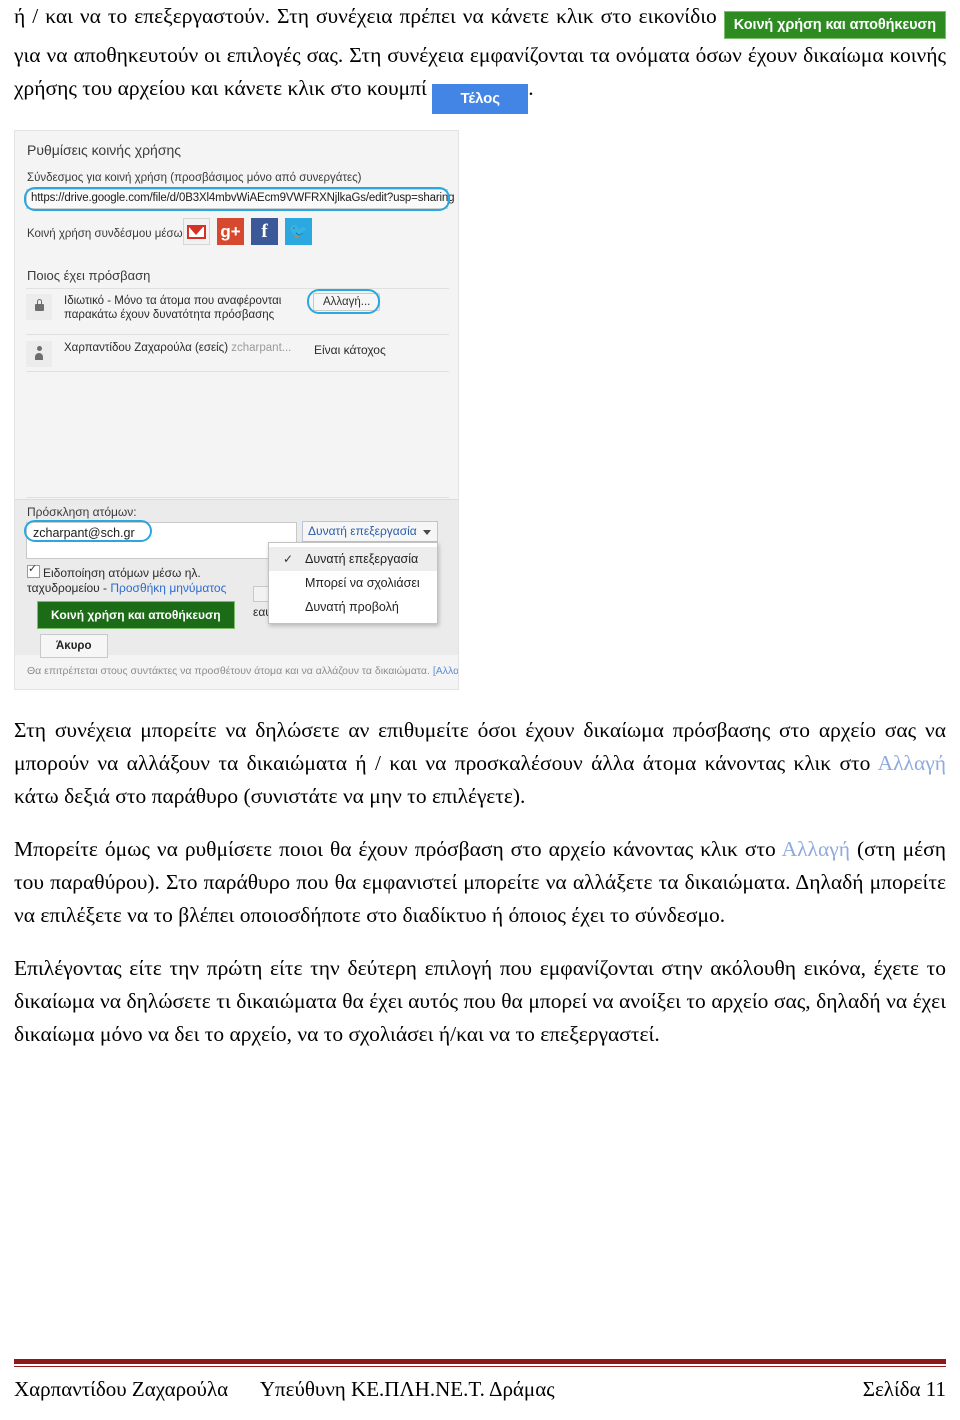  I want to click on person-icon, so click(39, 354).